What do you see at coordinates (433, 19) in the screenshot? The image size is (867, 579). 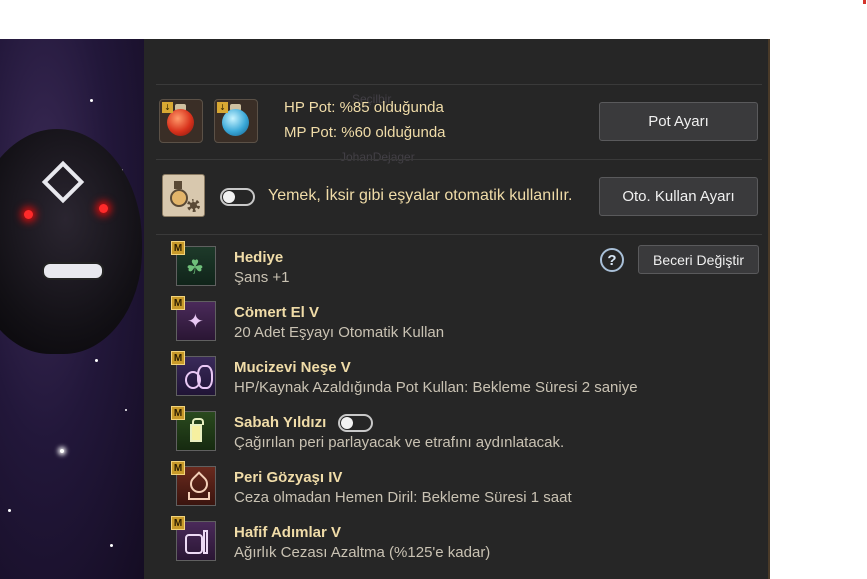 I see `top-white-bar` at bounding box center [433, 19].